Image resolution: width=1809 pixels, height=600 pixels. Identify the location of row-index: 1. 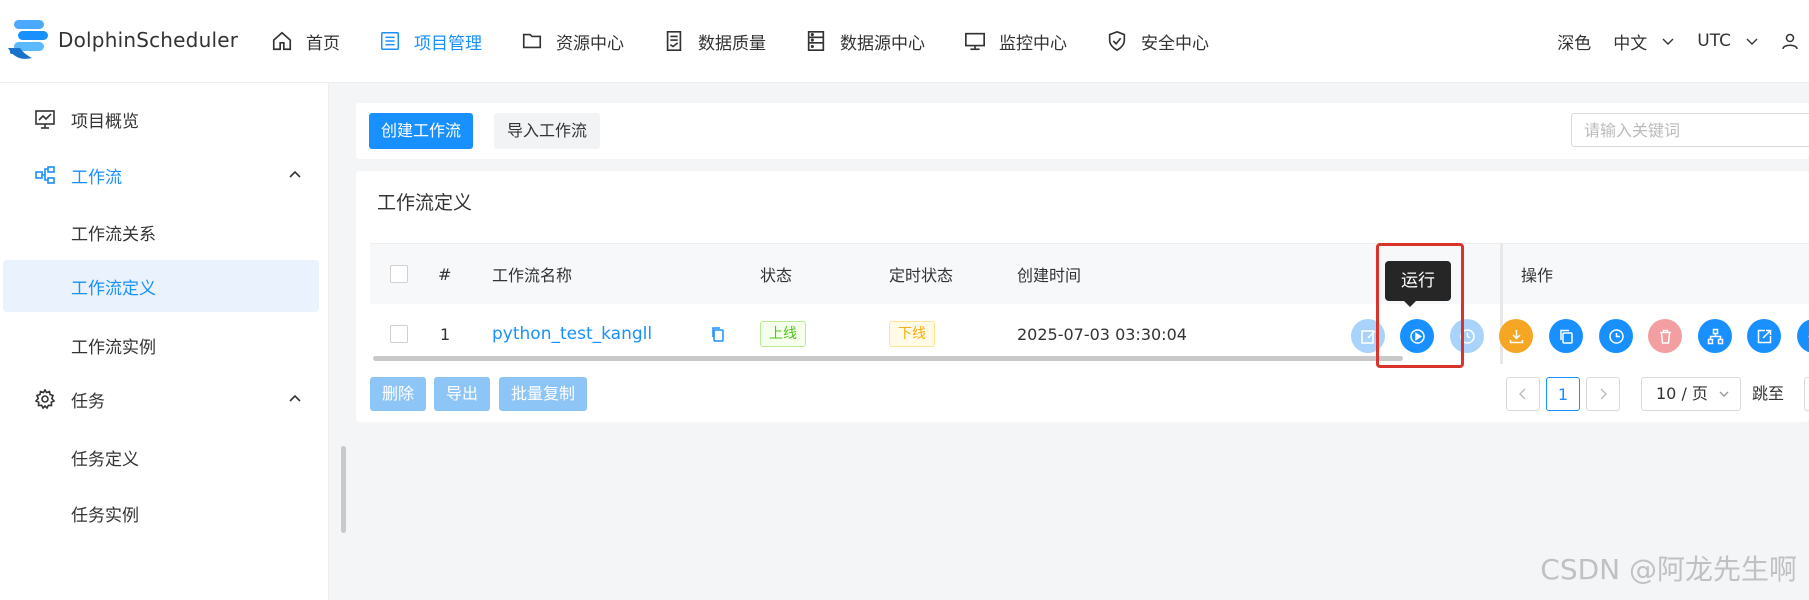
(445, 334).